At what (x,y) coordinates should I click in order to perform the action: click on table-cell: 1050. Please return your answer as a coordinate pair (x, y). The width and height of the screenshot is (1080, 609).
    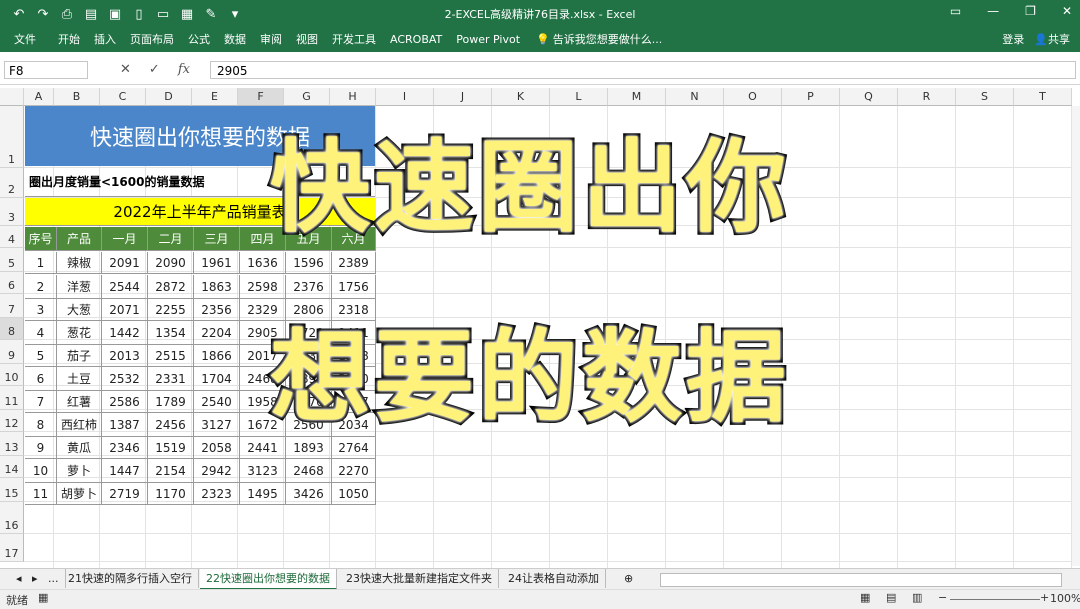
    Looking at the image, I should click on (354, 494).